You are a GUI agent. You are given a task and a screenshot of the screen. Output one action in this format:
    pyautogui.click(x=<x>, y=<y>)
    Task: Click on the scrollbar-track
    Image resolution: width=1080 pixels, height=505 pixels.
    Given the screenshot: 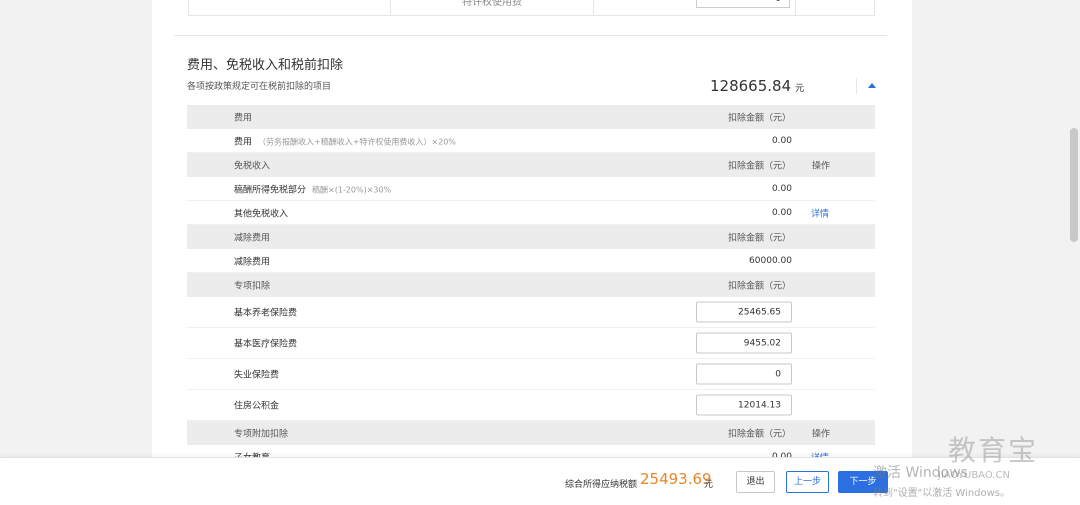 What is the action you would take?
    pyautogui.click(x=1074, y=252)
    